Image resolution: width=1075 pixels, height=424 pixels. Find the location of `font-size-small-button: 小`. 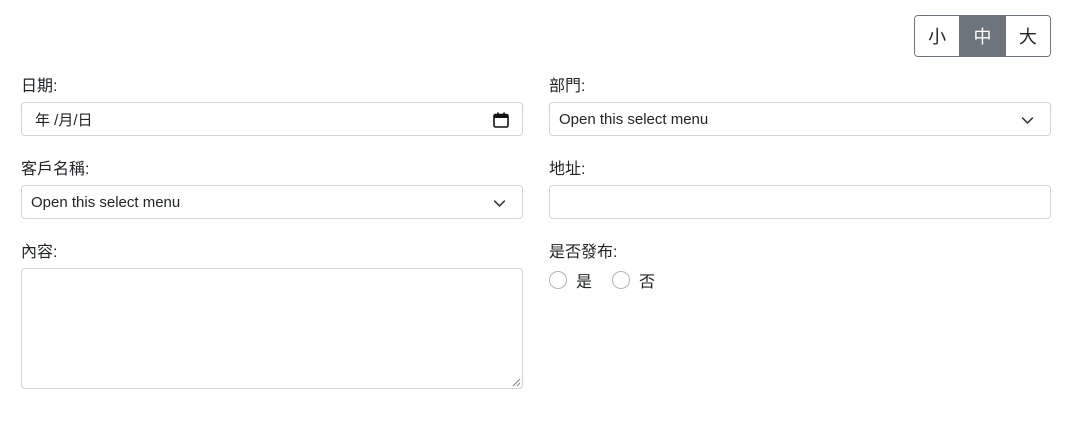

font-size-small-button: 小 is located at coordinates (938, 36).